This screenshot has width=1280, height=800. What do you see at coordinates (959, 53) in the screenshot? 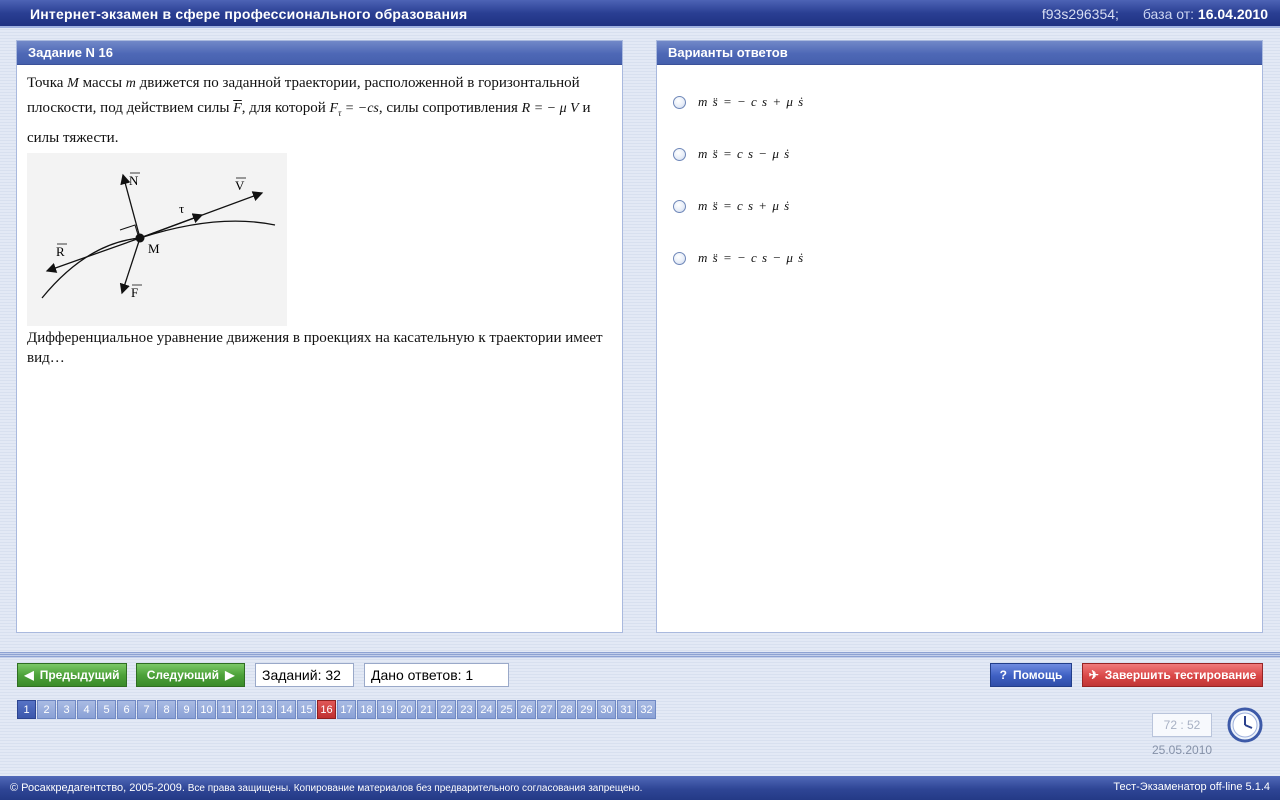
I see `answers-header: Варианты ответов` at bounding box center [959, 53].